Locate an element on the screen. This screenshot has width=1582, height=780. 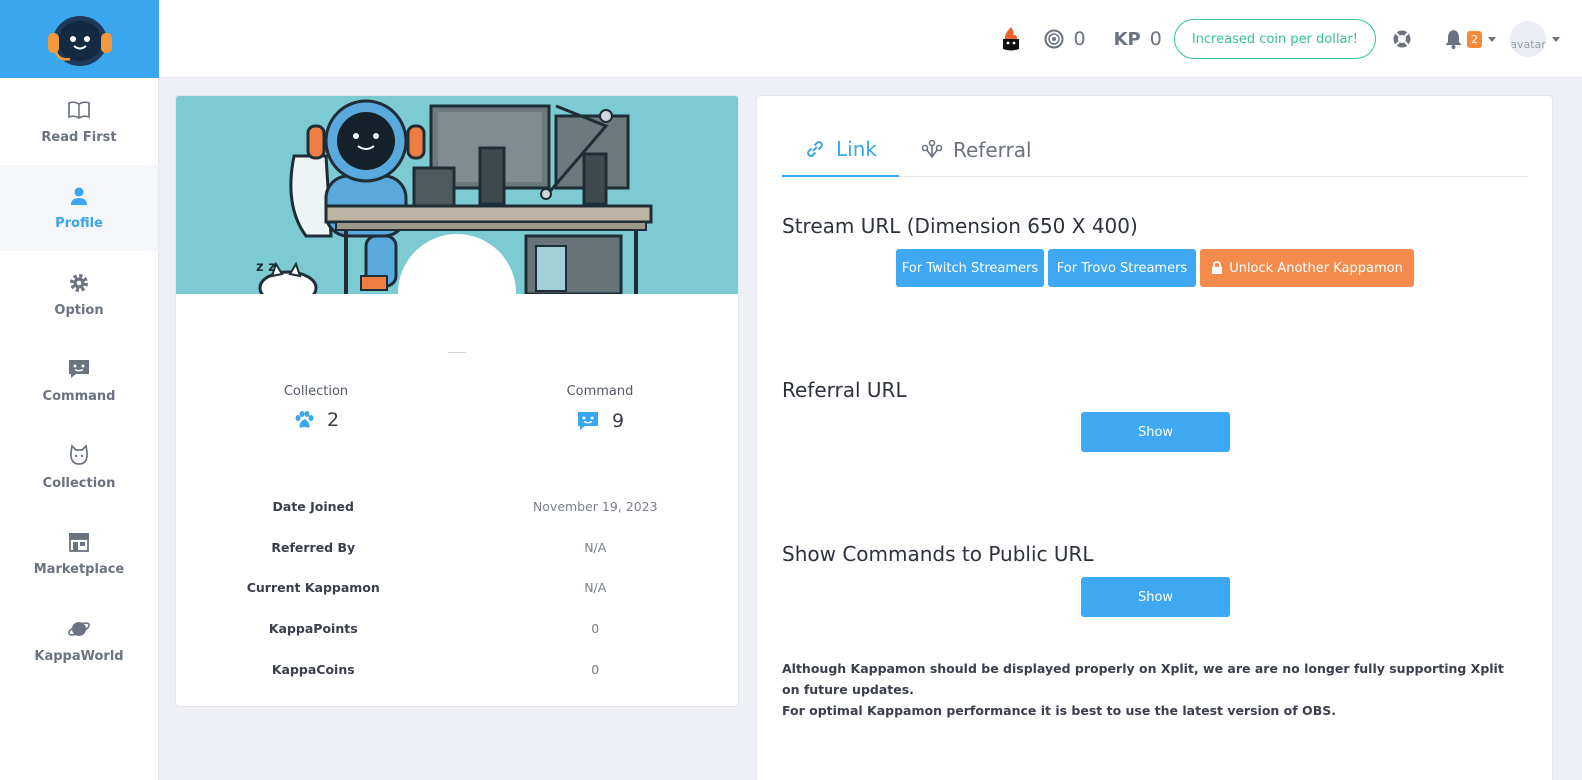
info-row-date-joined: Date Joined November 19, 2023 is located at coordinates (457, 506).